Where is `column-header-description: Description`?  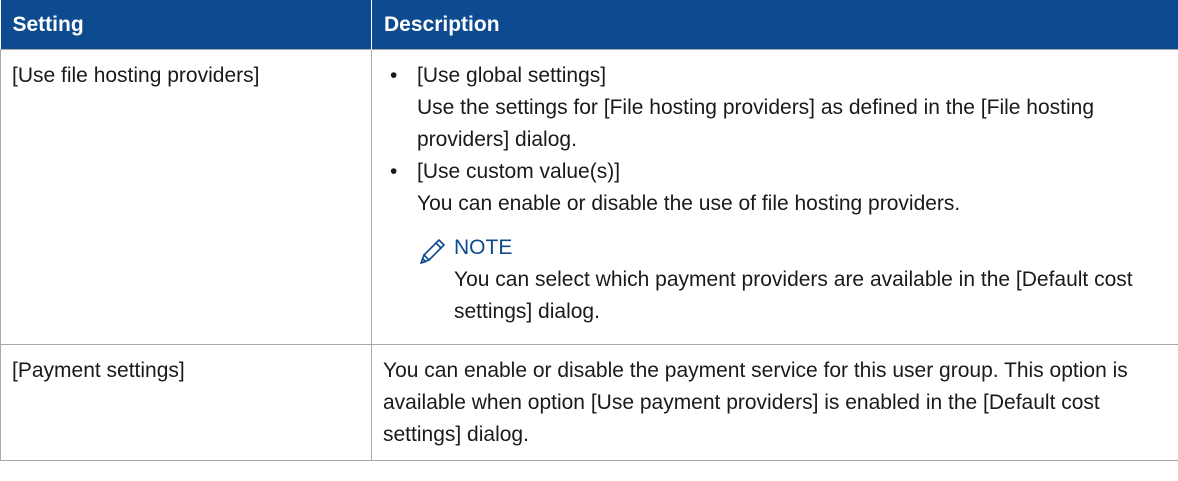 column-header-description: Description is located at coordinates (774, 25).